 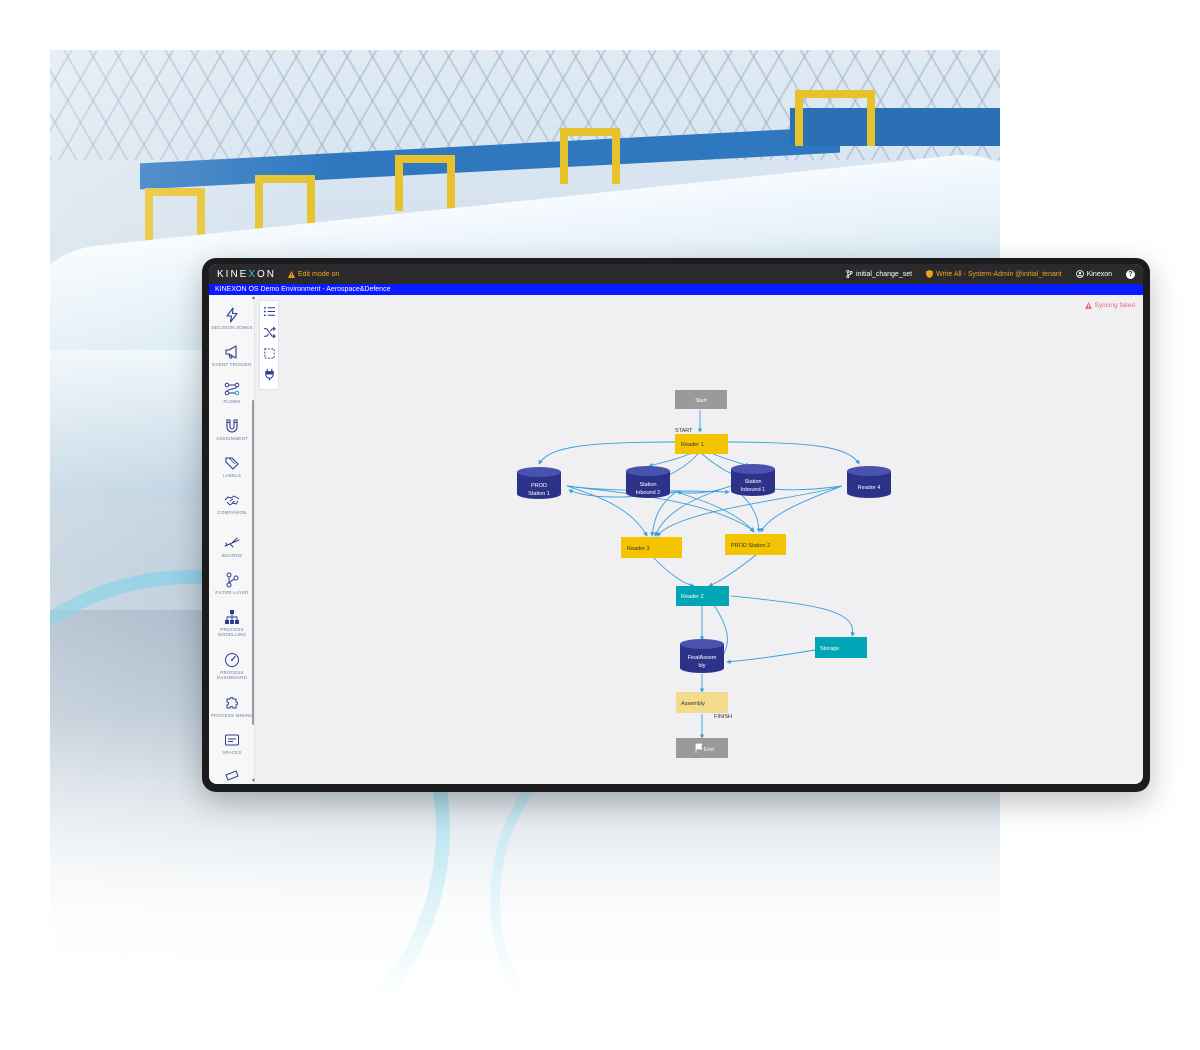 I want to click on node-start: Start, so click(x=701, y=399).